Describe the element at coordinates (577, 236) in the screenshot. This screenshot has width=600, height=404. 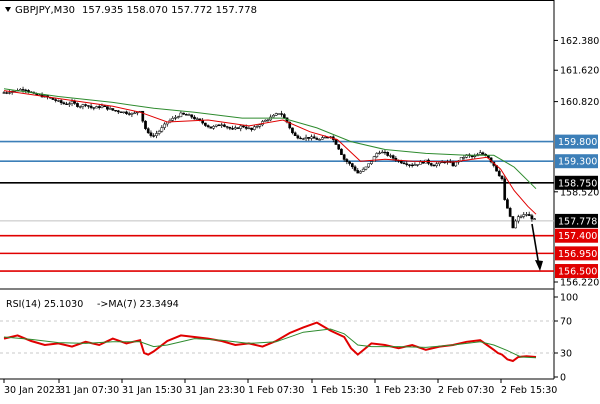
I see `level-label: 157.400` at that location.